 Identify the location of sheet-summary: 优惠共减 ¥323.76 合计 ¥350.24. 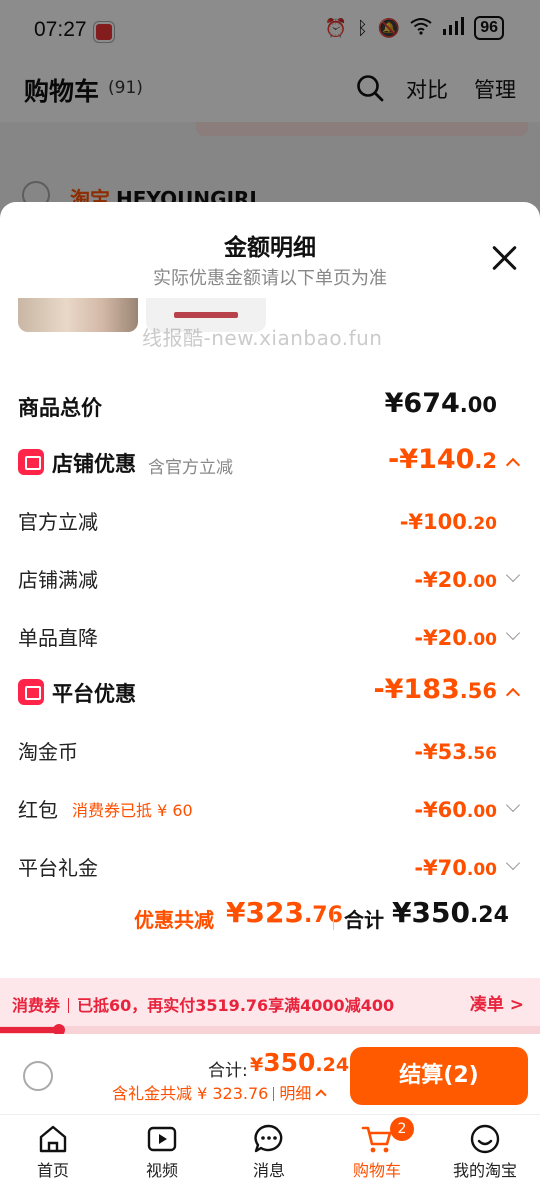
(270, 916).